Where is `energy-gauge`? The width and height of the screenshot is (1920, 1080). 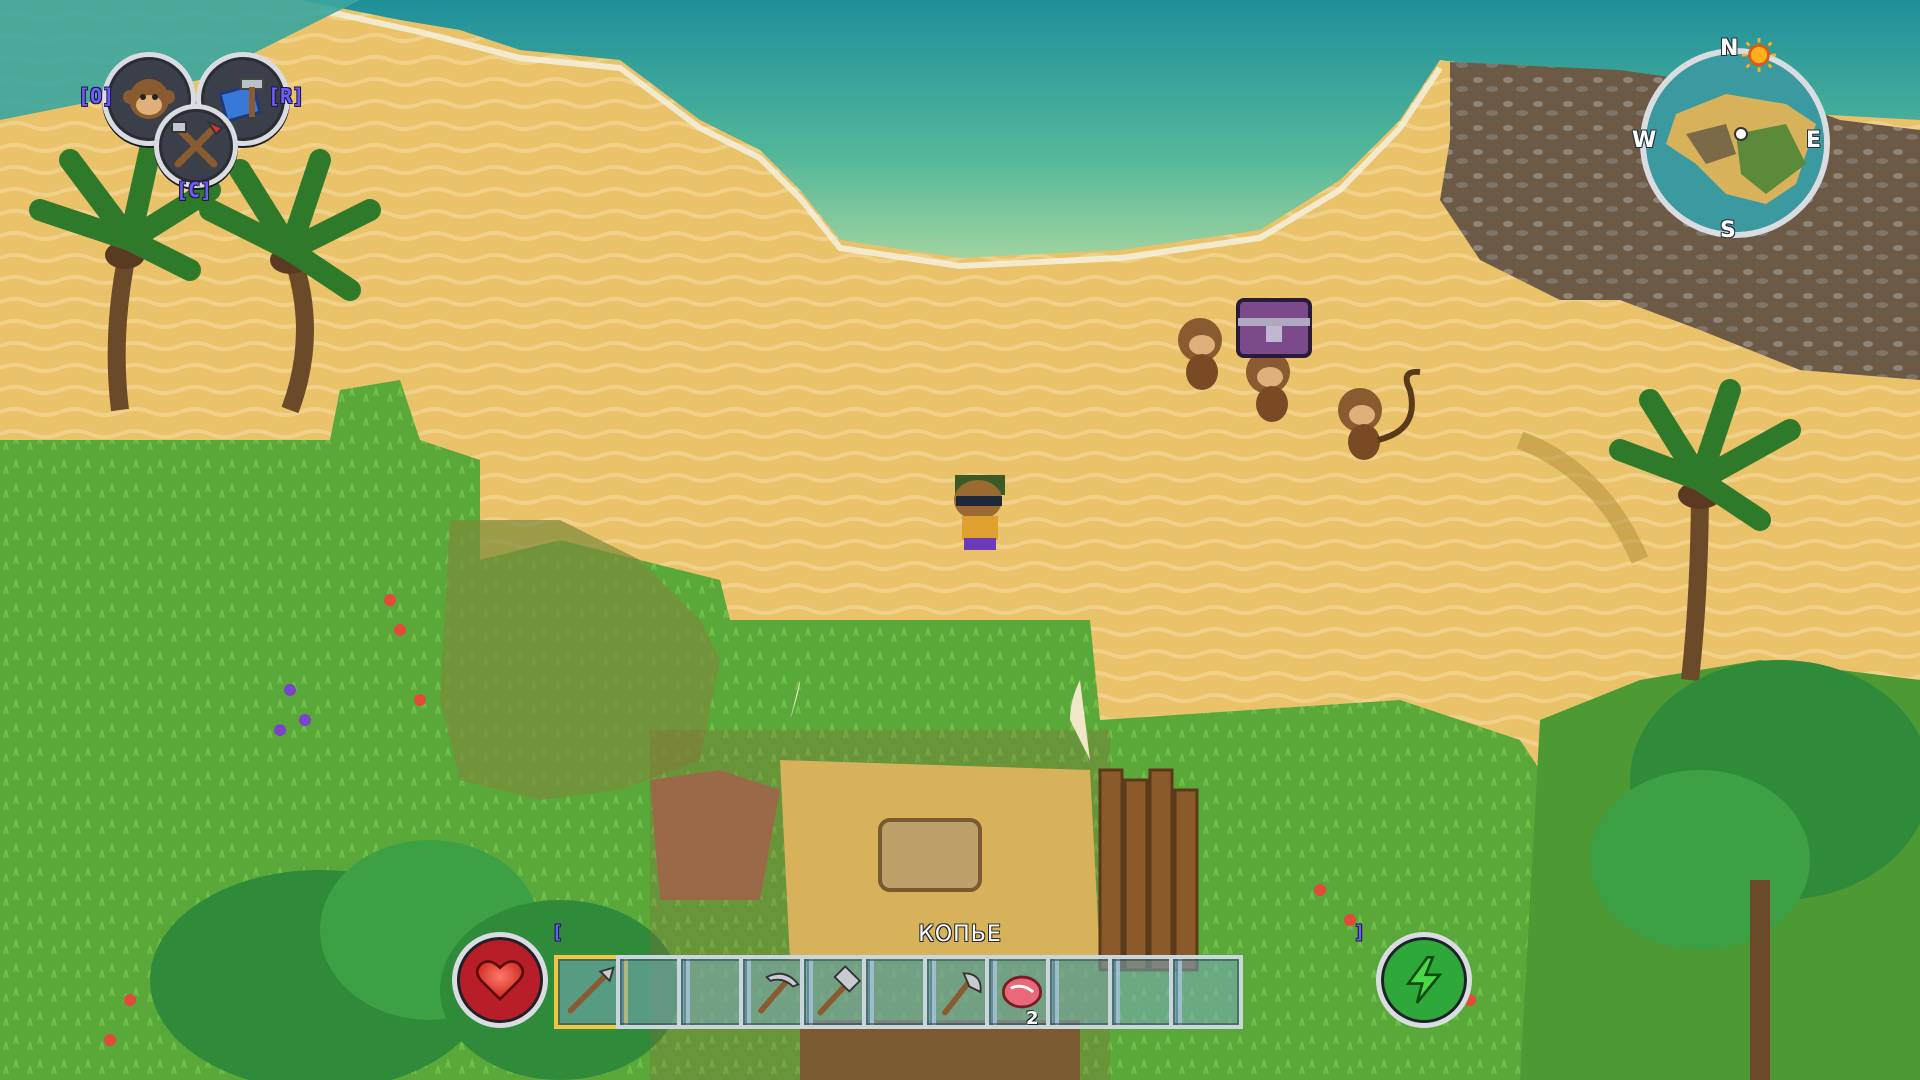 energy-gauge is located at coordinates (1424, 980).